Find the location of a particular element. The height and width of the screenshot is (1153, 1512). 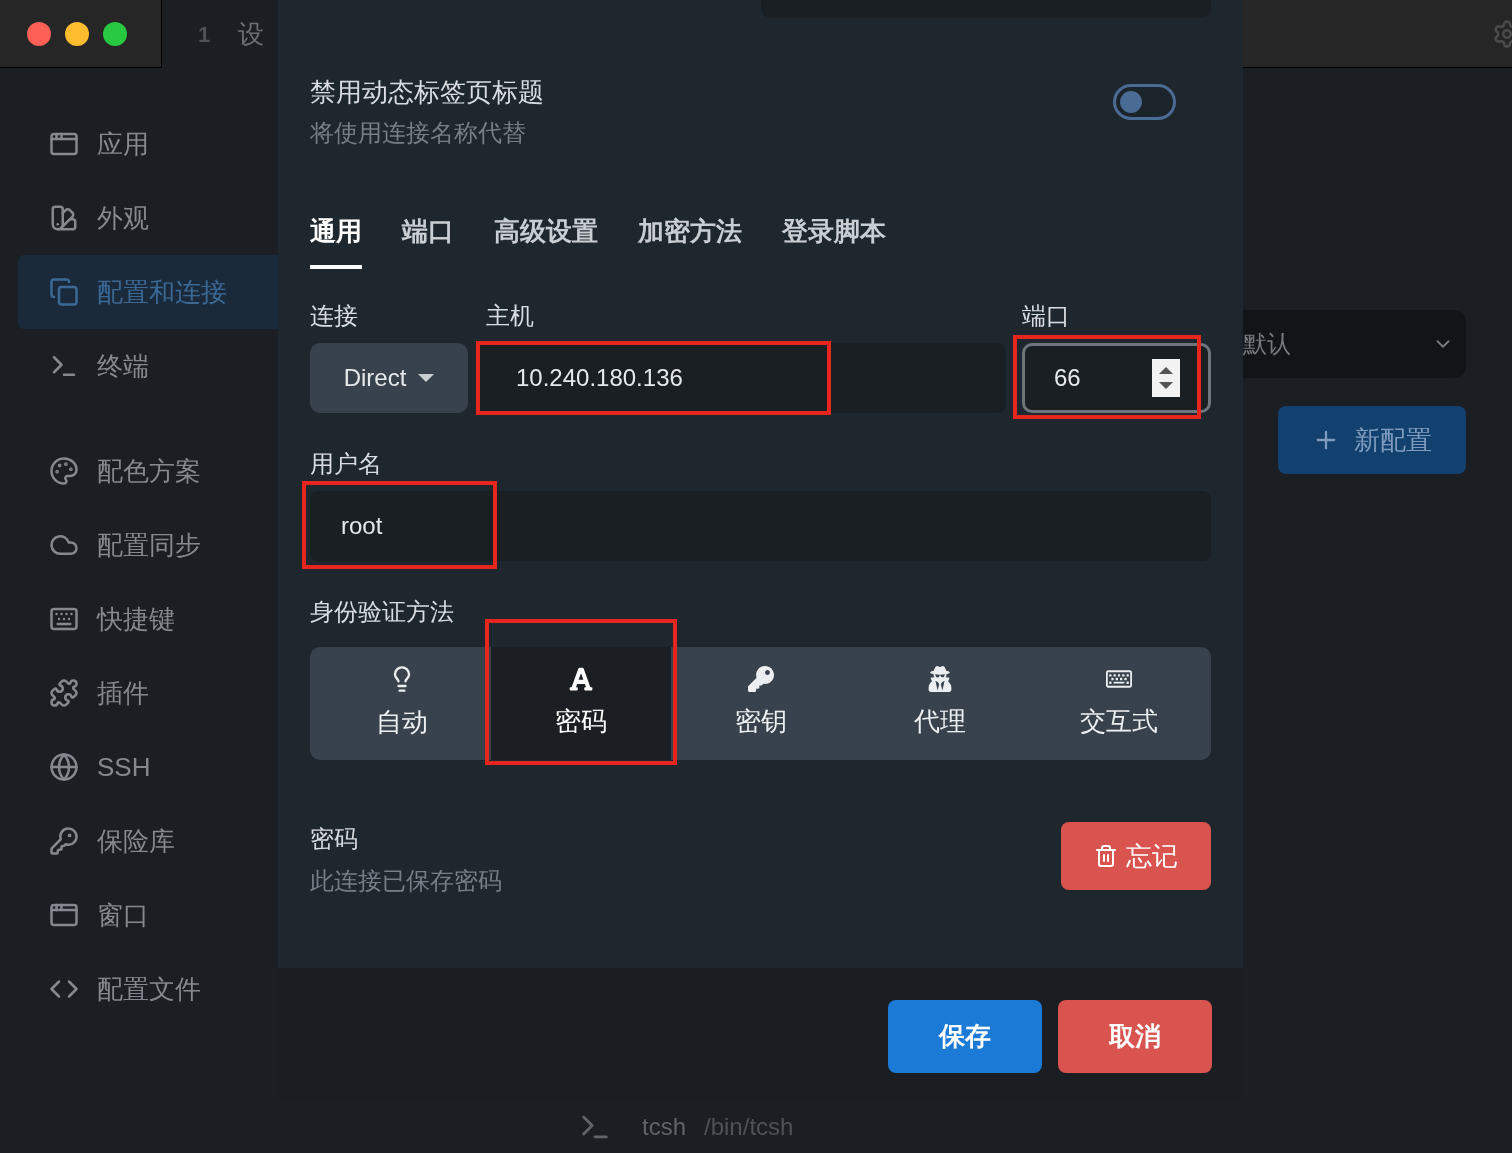

shell-name: tcsh is located at coordinates (664, 1126).